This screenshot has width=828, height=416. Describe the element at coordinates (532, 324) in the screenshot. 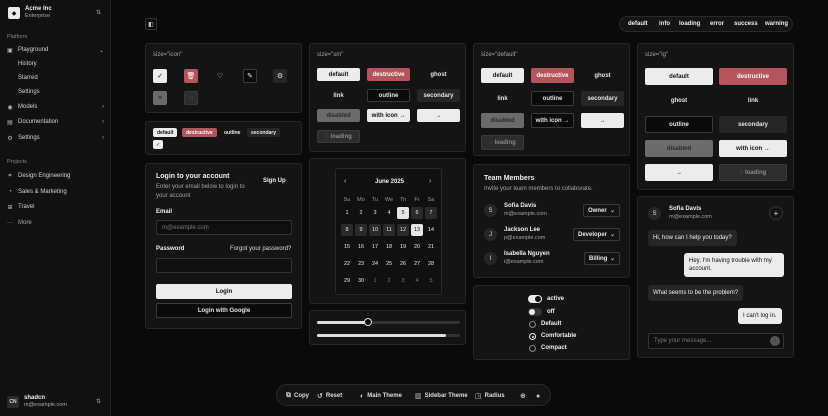

I see `radio-default` at that location.